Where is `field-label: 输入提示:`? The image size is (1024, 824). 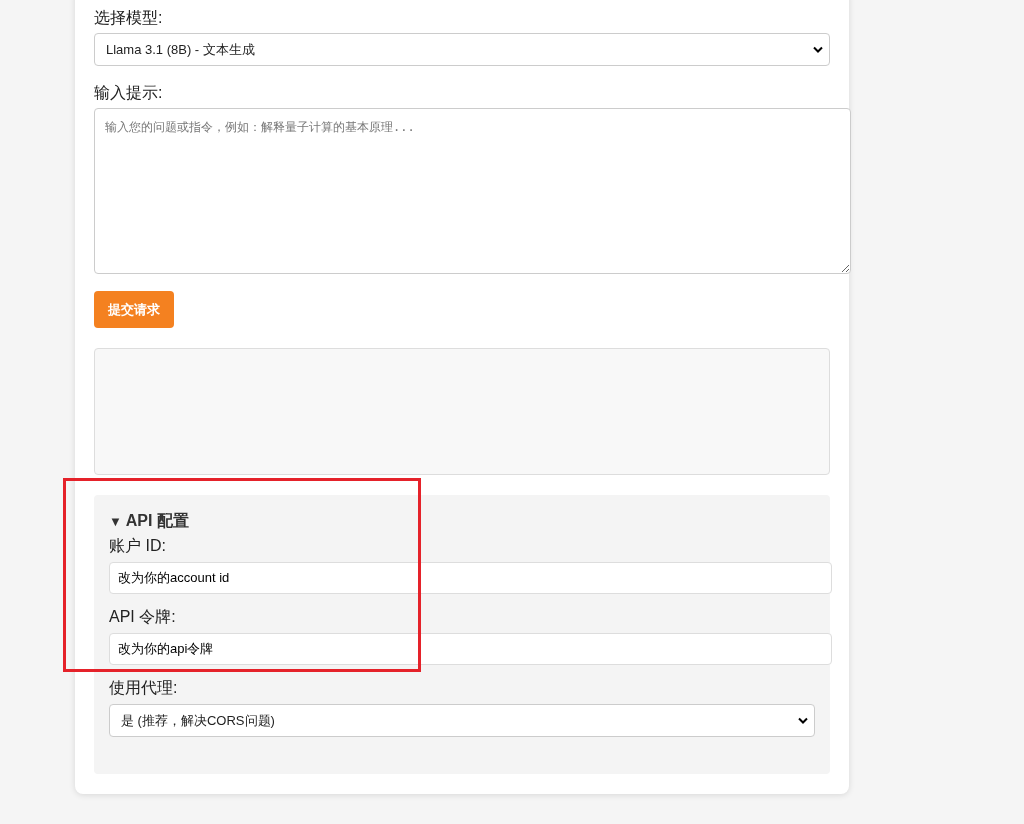 field-label: 输入提示: is located at coordinates (129, 93).